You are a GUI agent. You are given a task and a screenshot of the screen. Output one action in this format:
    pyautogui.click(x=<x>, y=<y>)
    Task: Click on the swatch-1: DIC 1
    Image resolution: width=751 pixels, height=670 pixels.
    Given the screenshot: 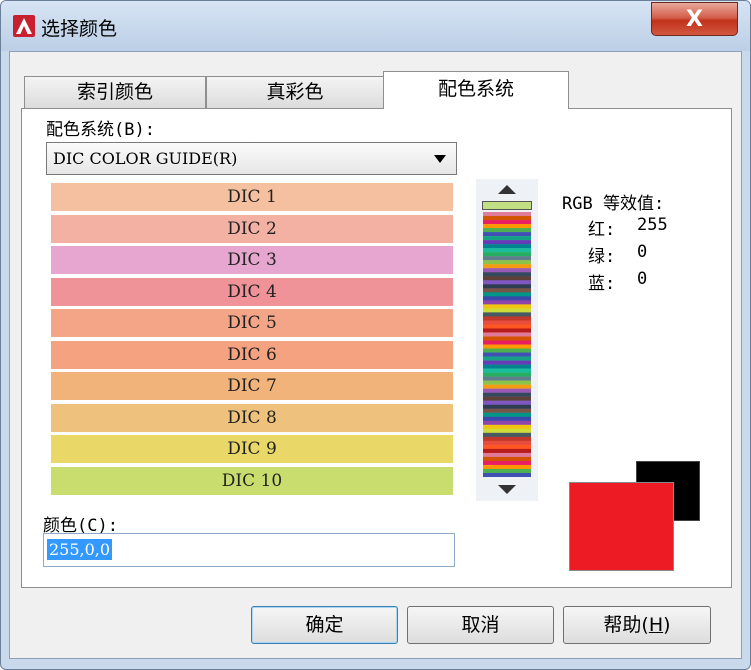 What is the action you would take?
    pyautogui.click(x=252, y=197)
    